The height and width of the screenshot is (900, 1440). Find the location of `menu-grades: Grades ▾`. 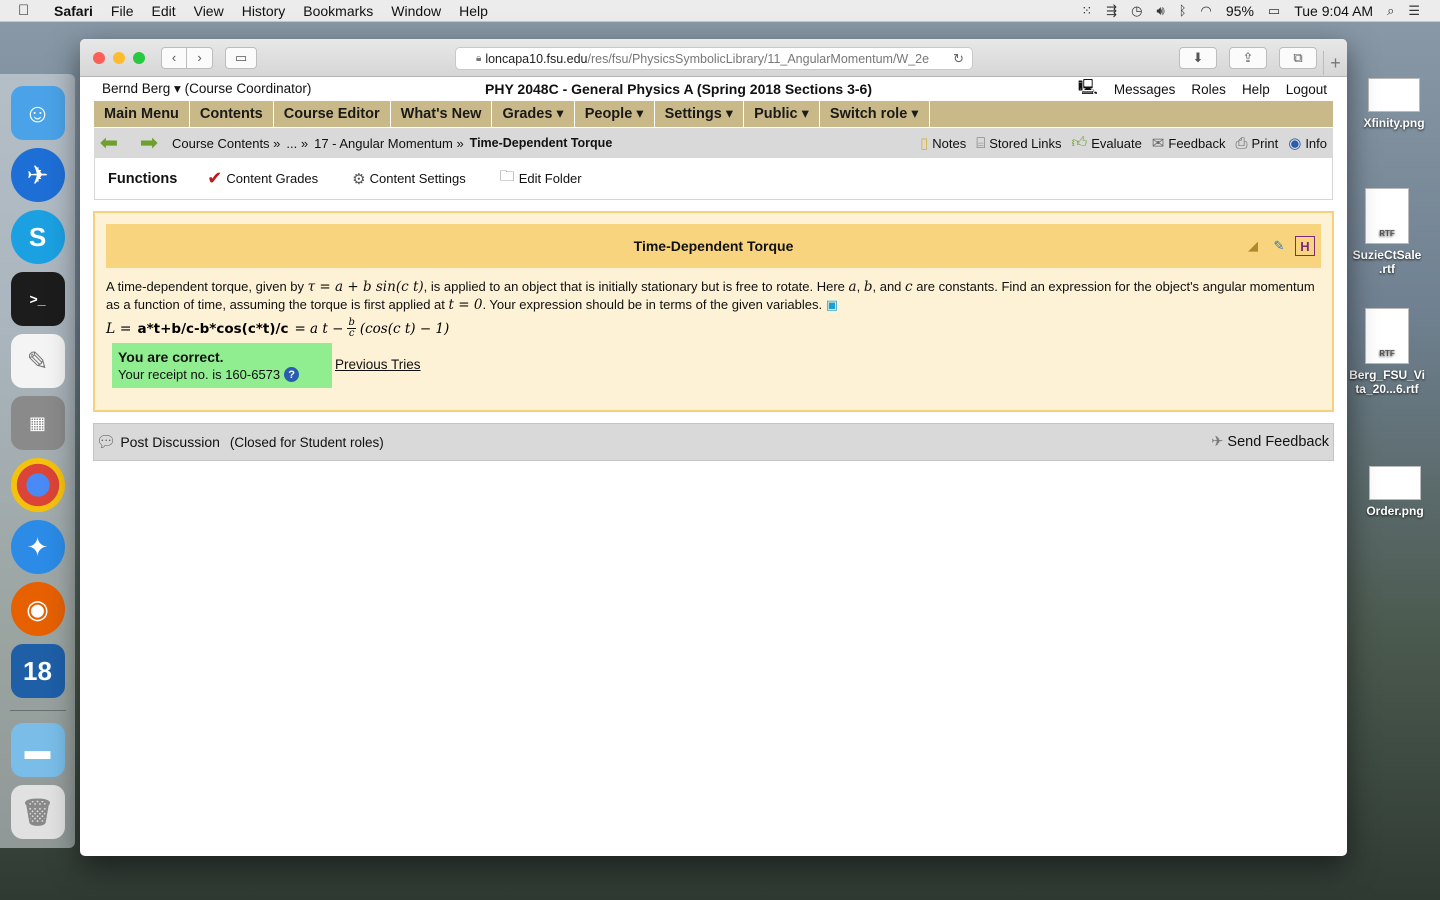

menu-grades: Grades ▾ is located at coordinates (533, 114).